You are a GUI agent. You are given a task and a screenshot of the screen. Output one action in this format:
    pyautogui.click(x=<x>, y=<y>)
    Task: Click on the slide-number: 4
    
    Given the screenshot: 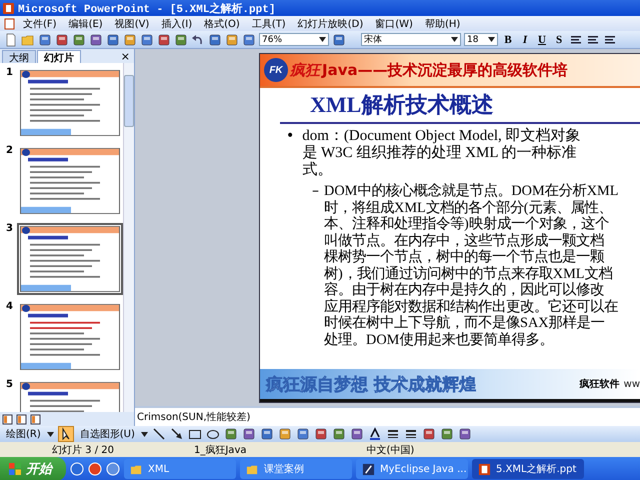 What is the action you would take?
    pyautogui.click(x=10, y=306)
    